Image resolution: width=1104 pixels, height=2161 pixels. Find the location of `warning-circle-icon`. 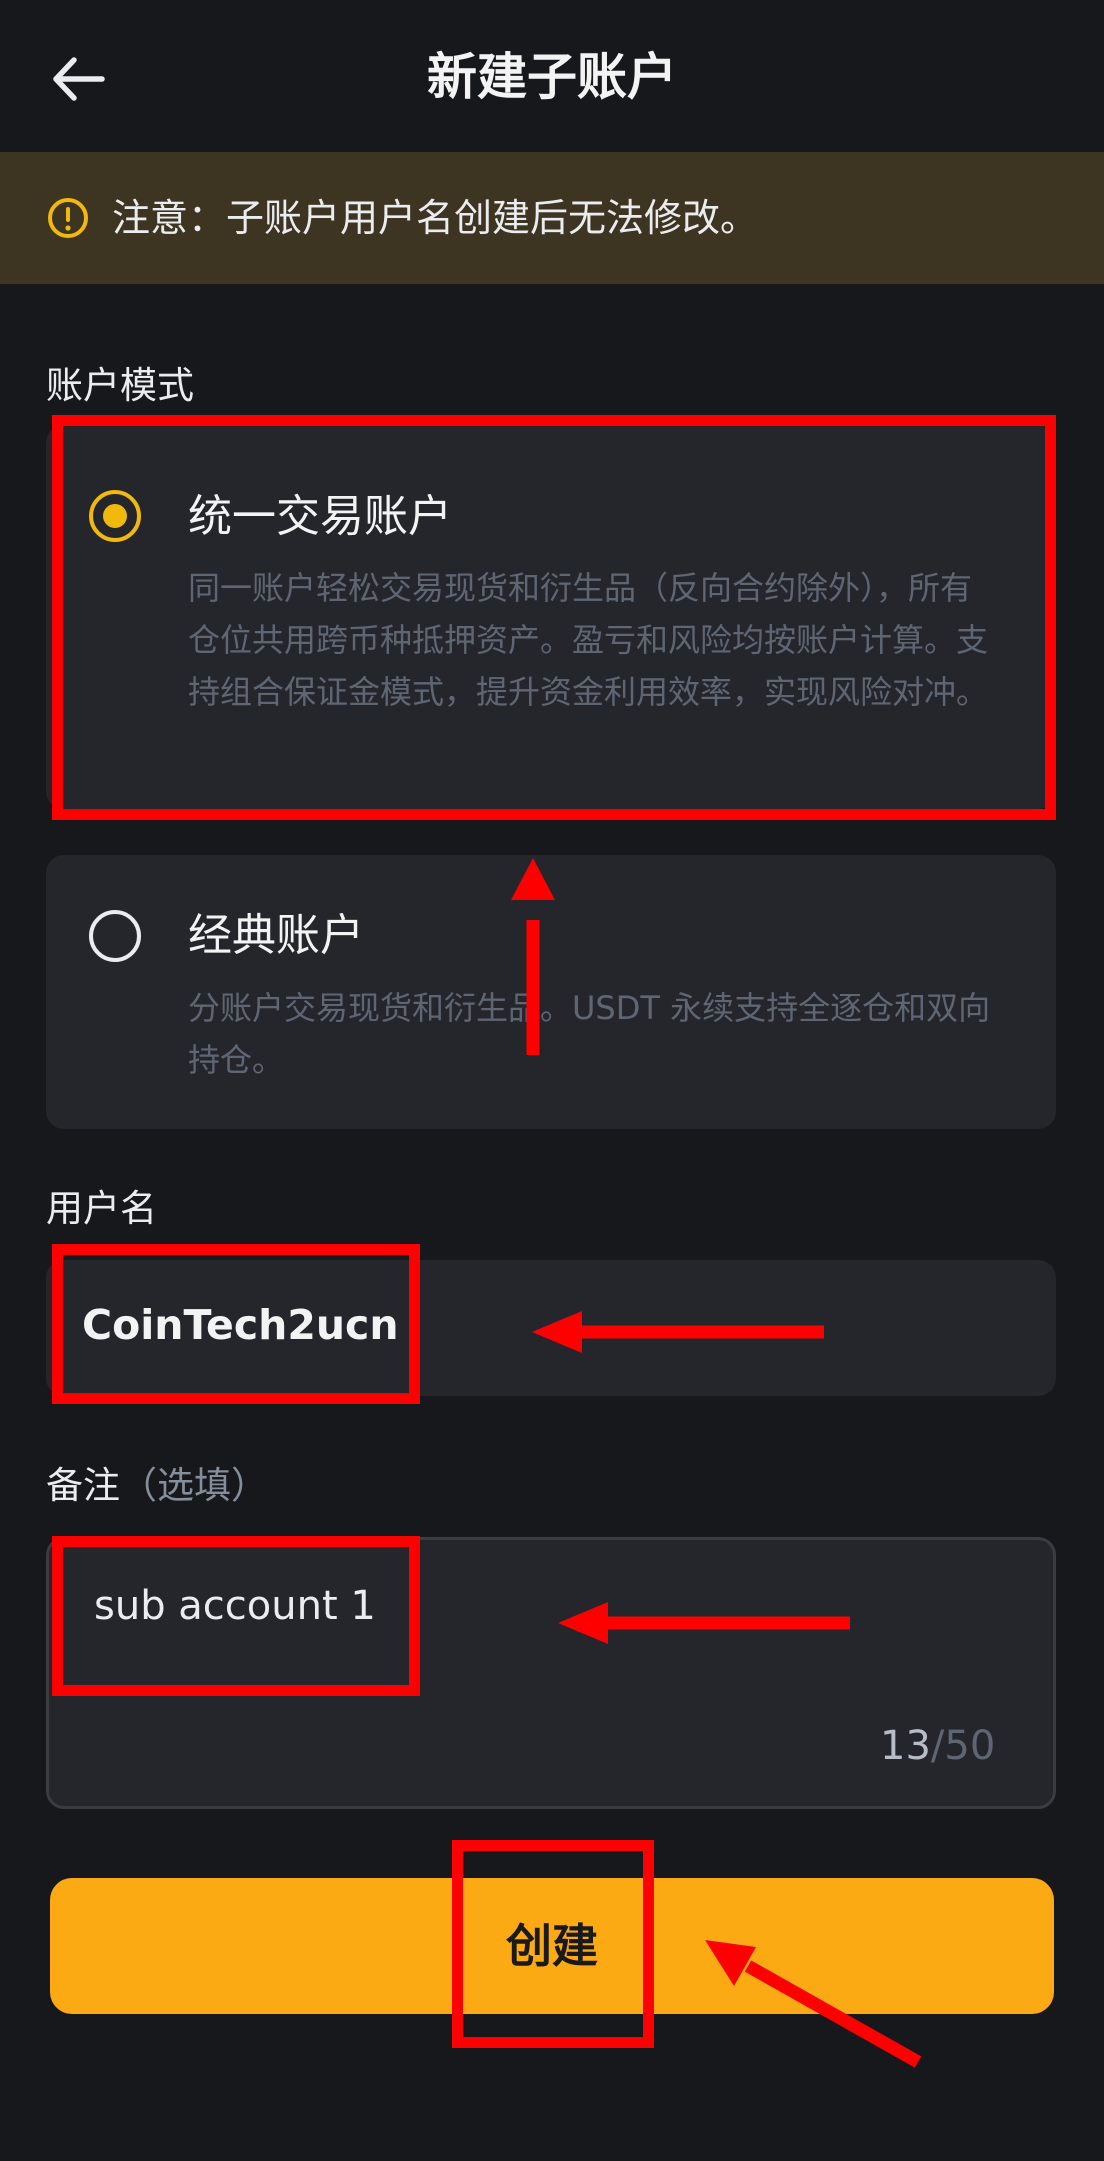

warning-circle-icon is located at coordinates (68, 218).